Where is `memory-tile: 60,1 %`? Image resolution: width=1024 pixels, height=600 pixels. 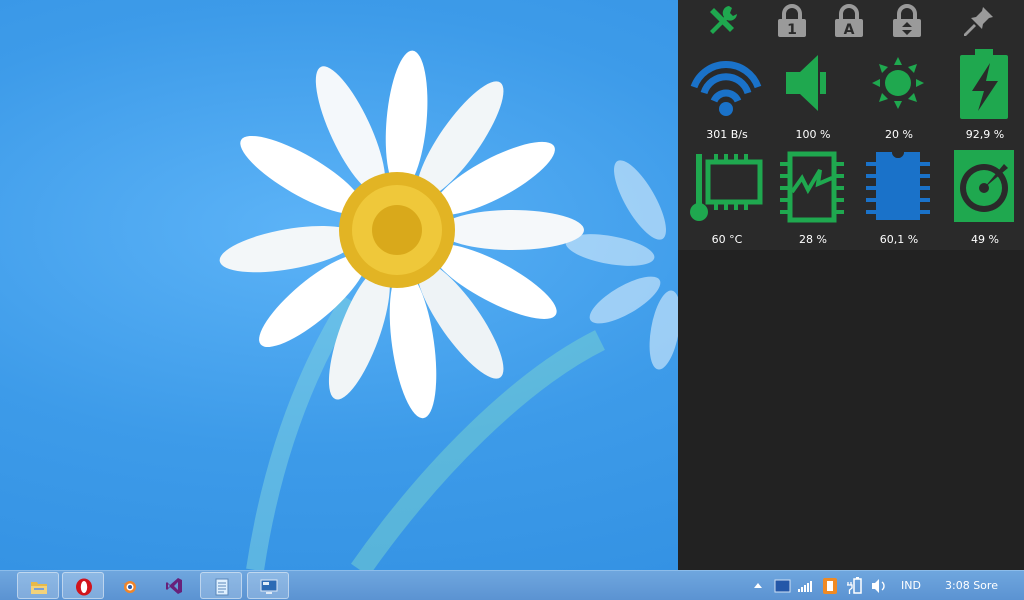
memory-tile: 60,1 % is located at coordinates (899, 198).